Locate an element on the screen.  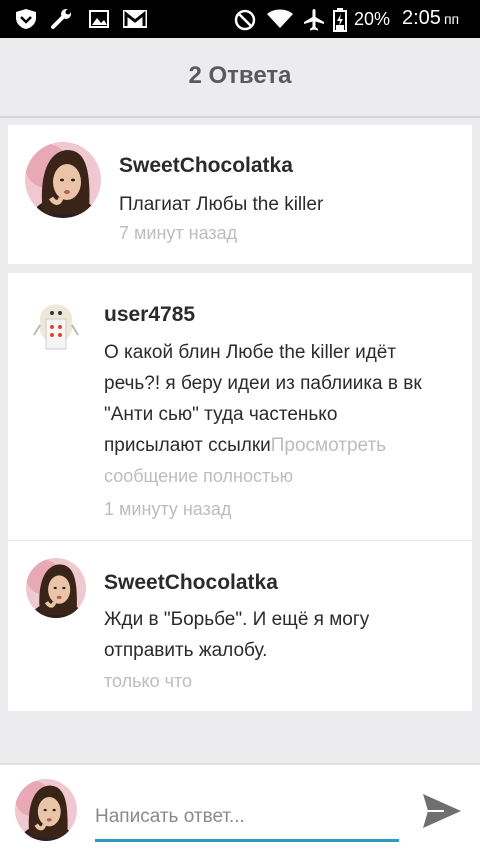
comment-text: Плагиат Любы the killer is located at coordinates (221, 204).